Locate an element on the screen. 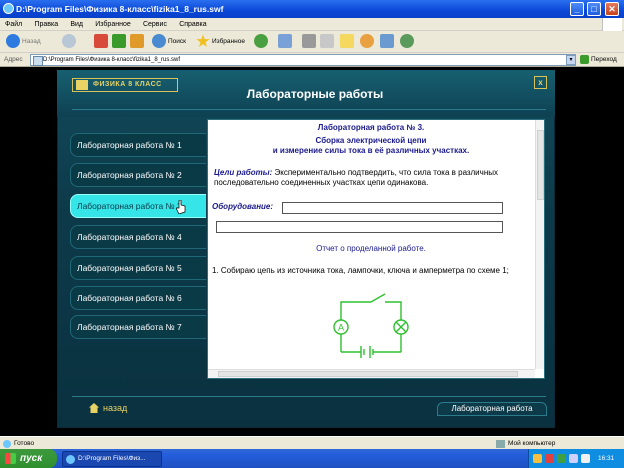  back-link: назад is located at coordinates (108, 408).